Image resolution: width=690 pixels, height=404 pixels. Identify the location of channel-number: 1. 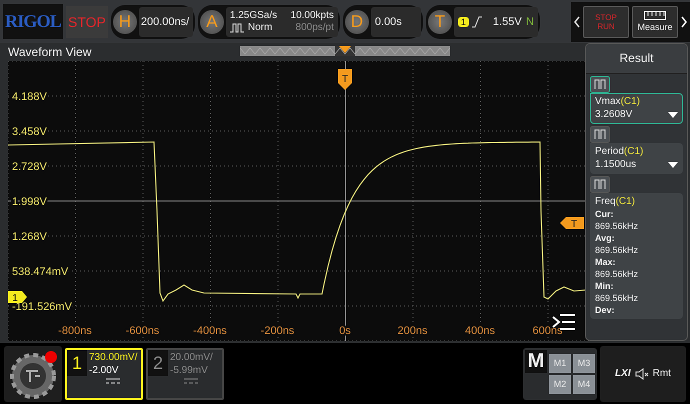
(77, 363).